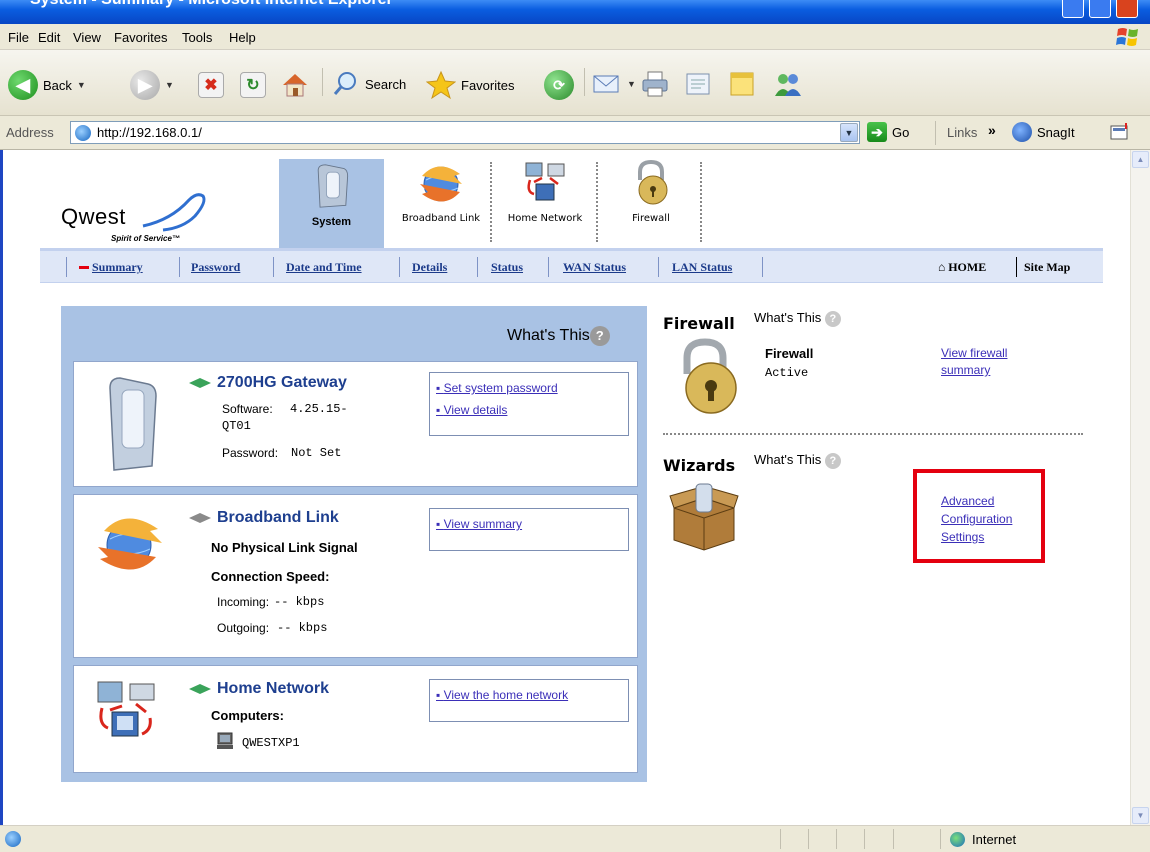 The image size is (1150, 852). I want to click on set-system-password-link: ▪ Set system password, so click(529, 388).